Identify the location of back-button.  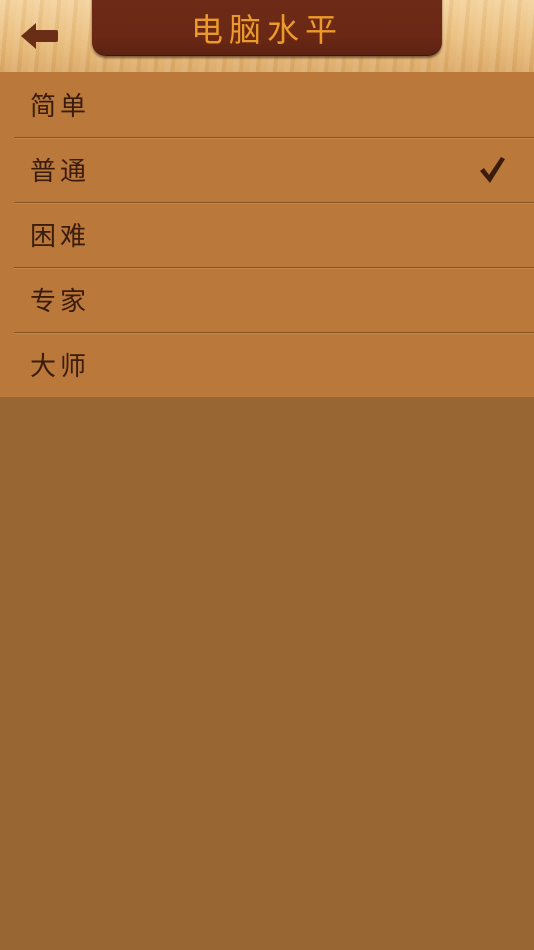
(45, 36).